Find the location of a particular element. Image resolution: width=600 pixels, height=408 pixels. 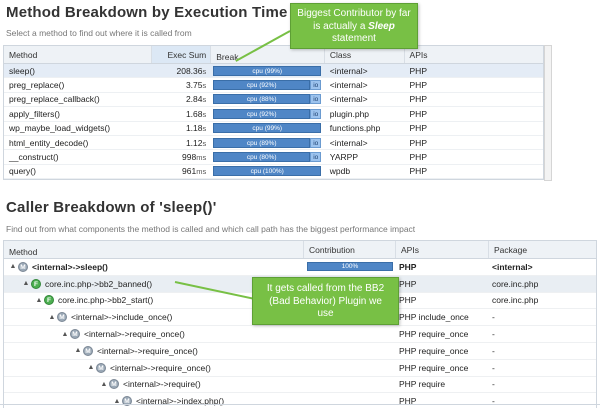

col-header-contribution: Contribution is located at coordinates (350, 249).